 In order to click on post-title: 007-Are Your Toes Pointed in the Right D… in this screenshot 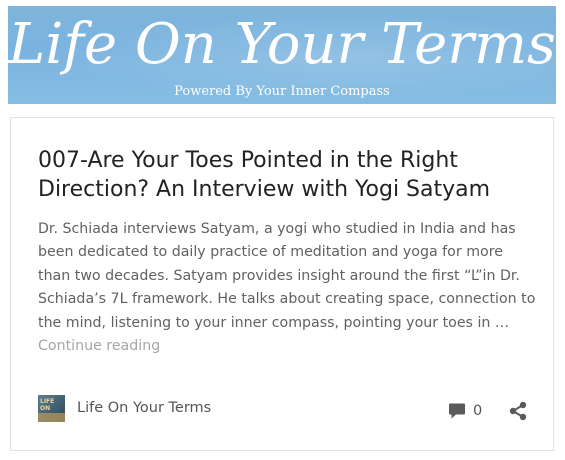, I will do `click(288, 175)`.